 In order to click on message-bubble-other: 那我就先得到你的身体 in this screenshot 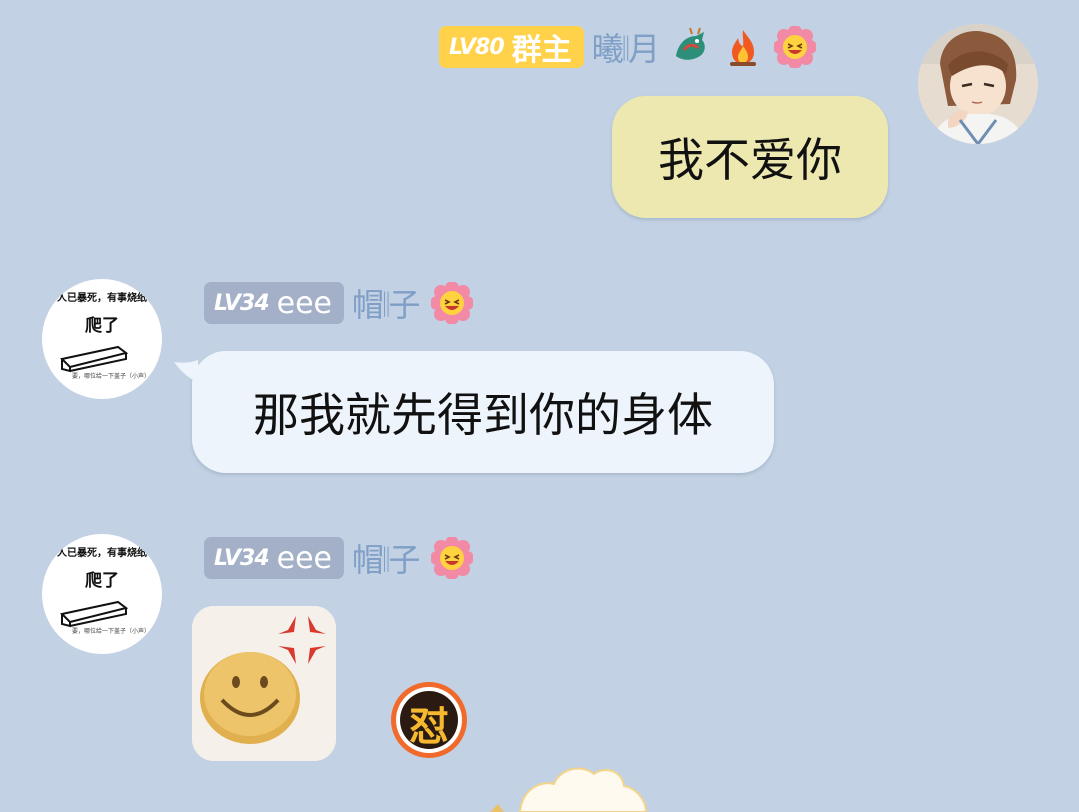, I will do `click(483, 412)`.